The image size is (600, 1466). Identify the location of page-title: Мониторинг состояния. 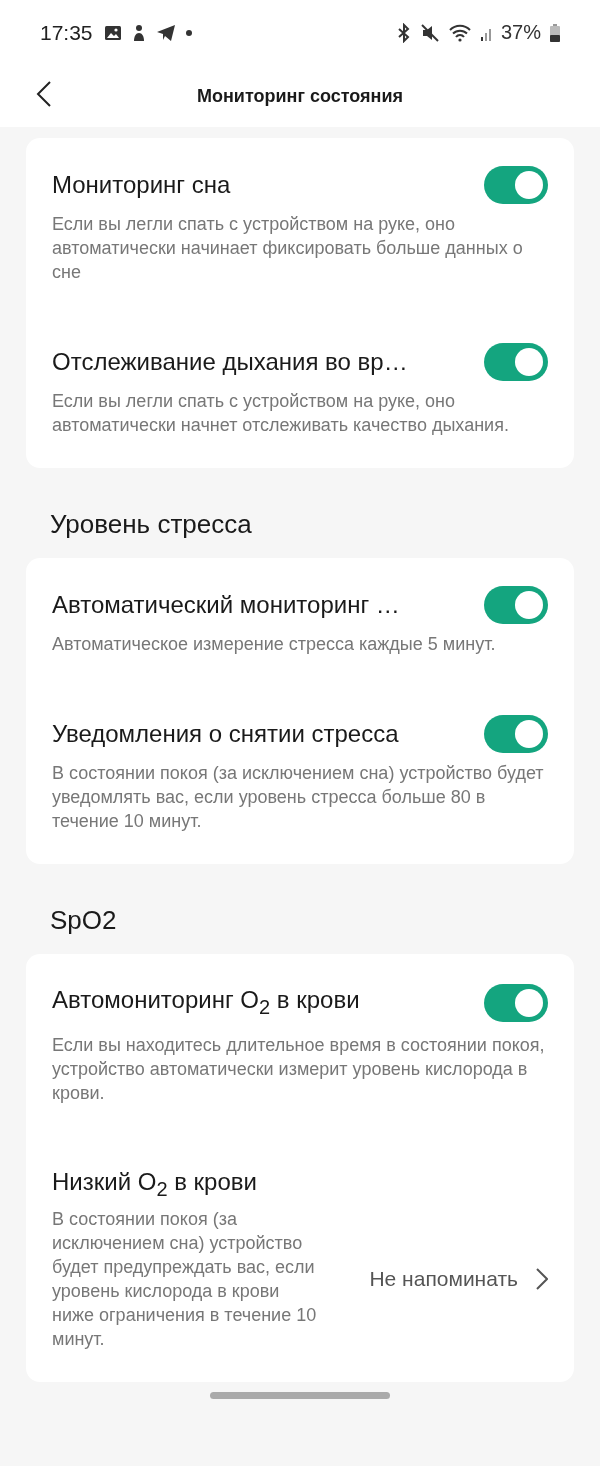
(300, 96).